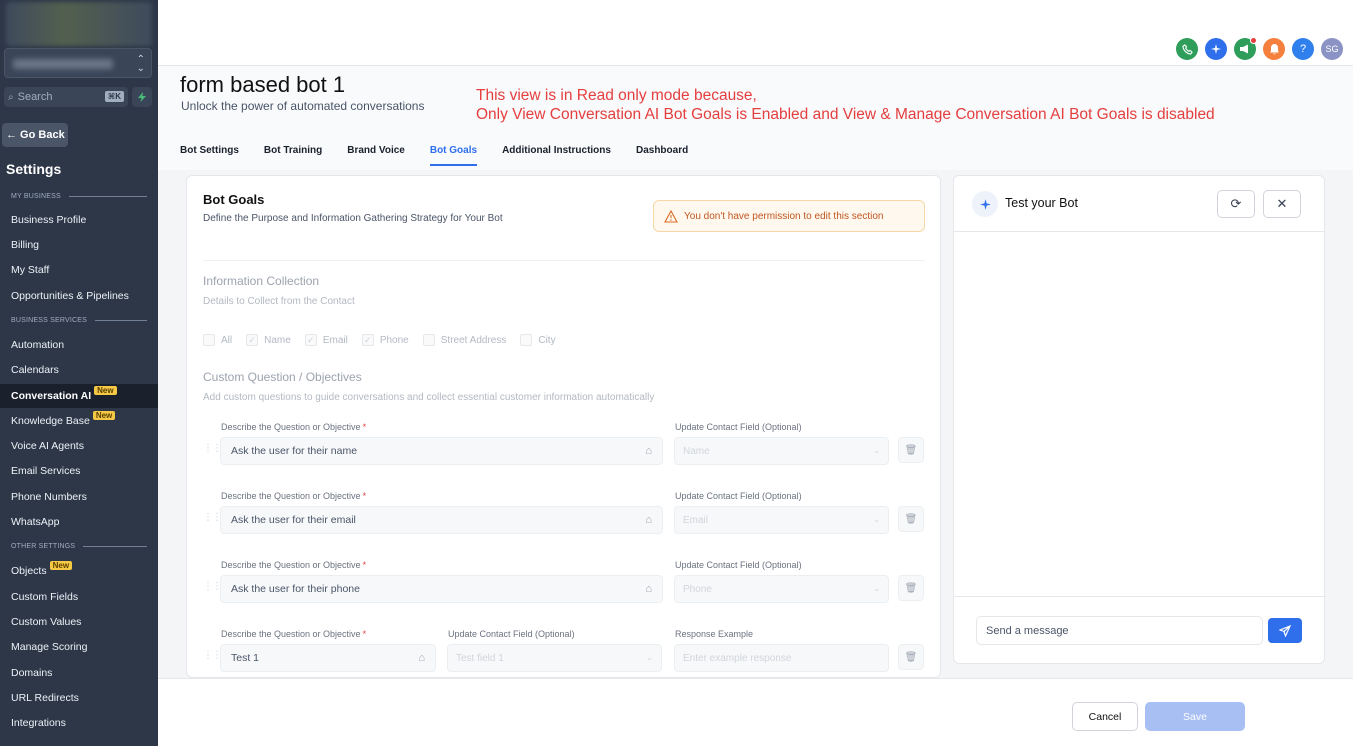  I want to click on response-example-input: Enter example response, so click(781, 658).